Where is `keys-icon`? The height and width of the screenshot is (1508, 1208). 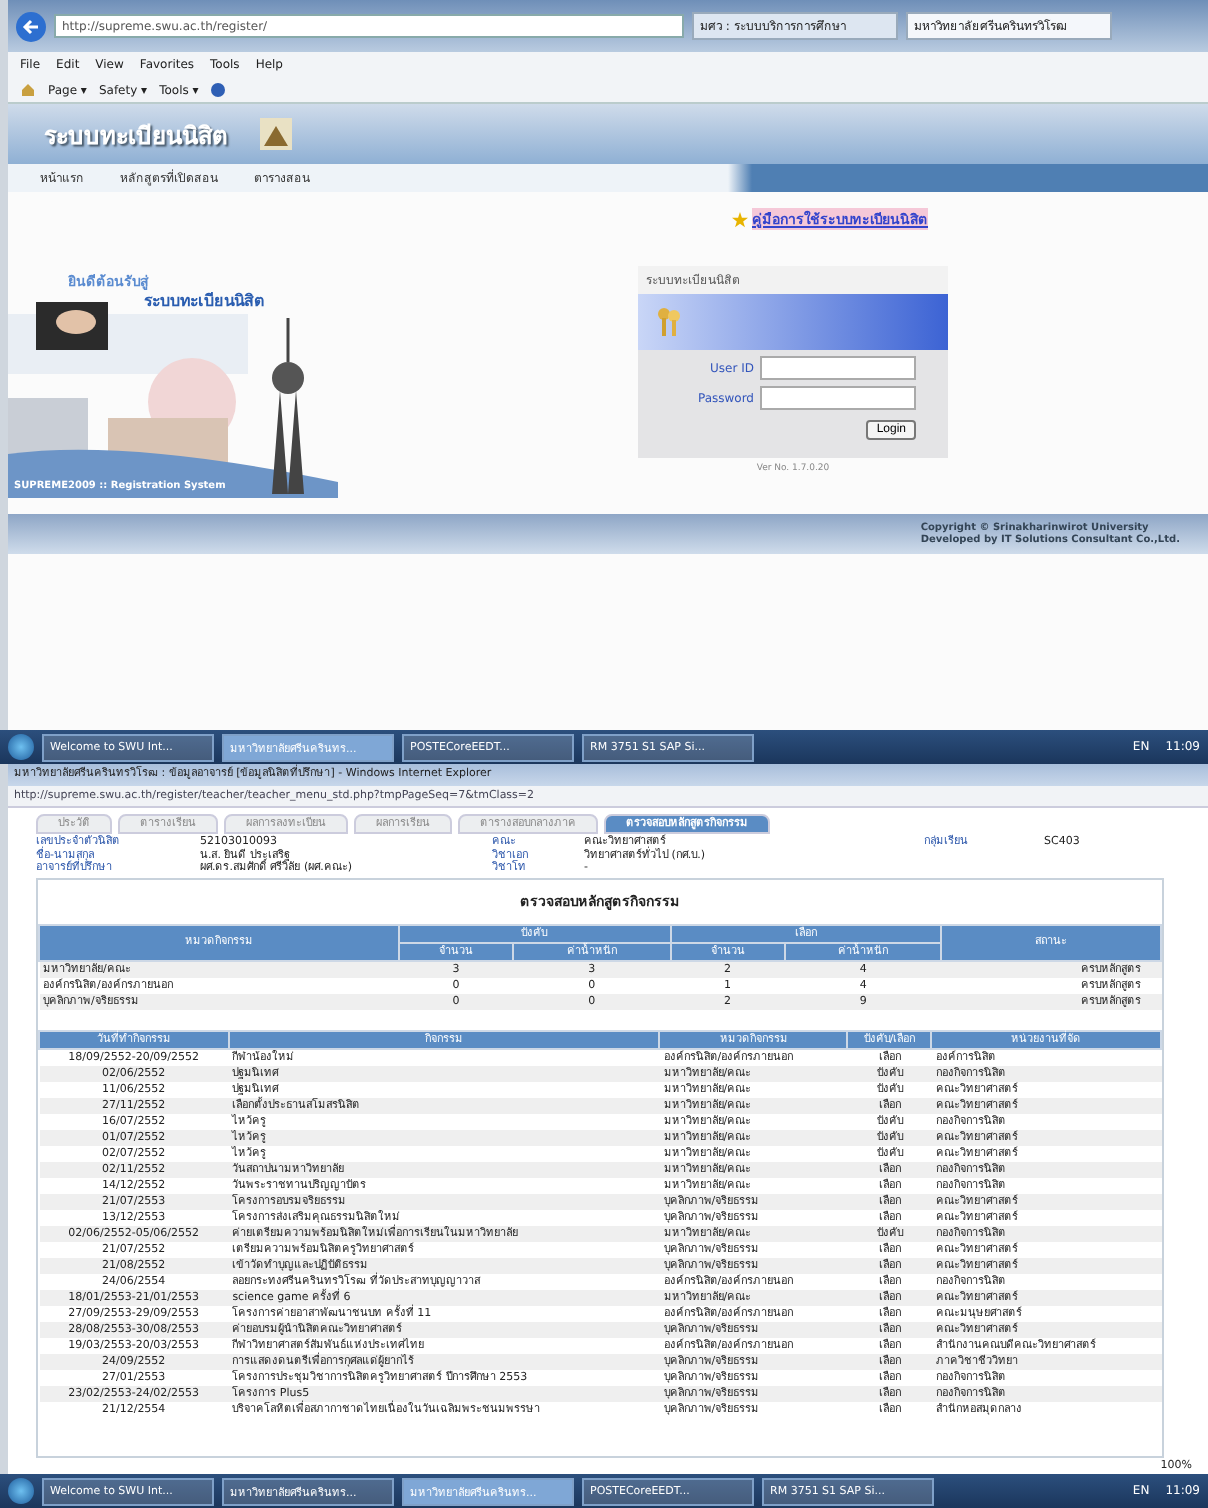 keys-icon is located at coordinates (668, 322).